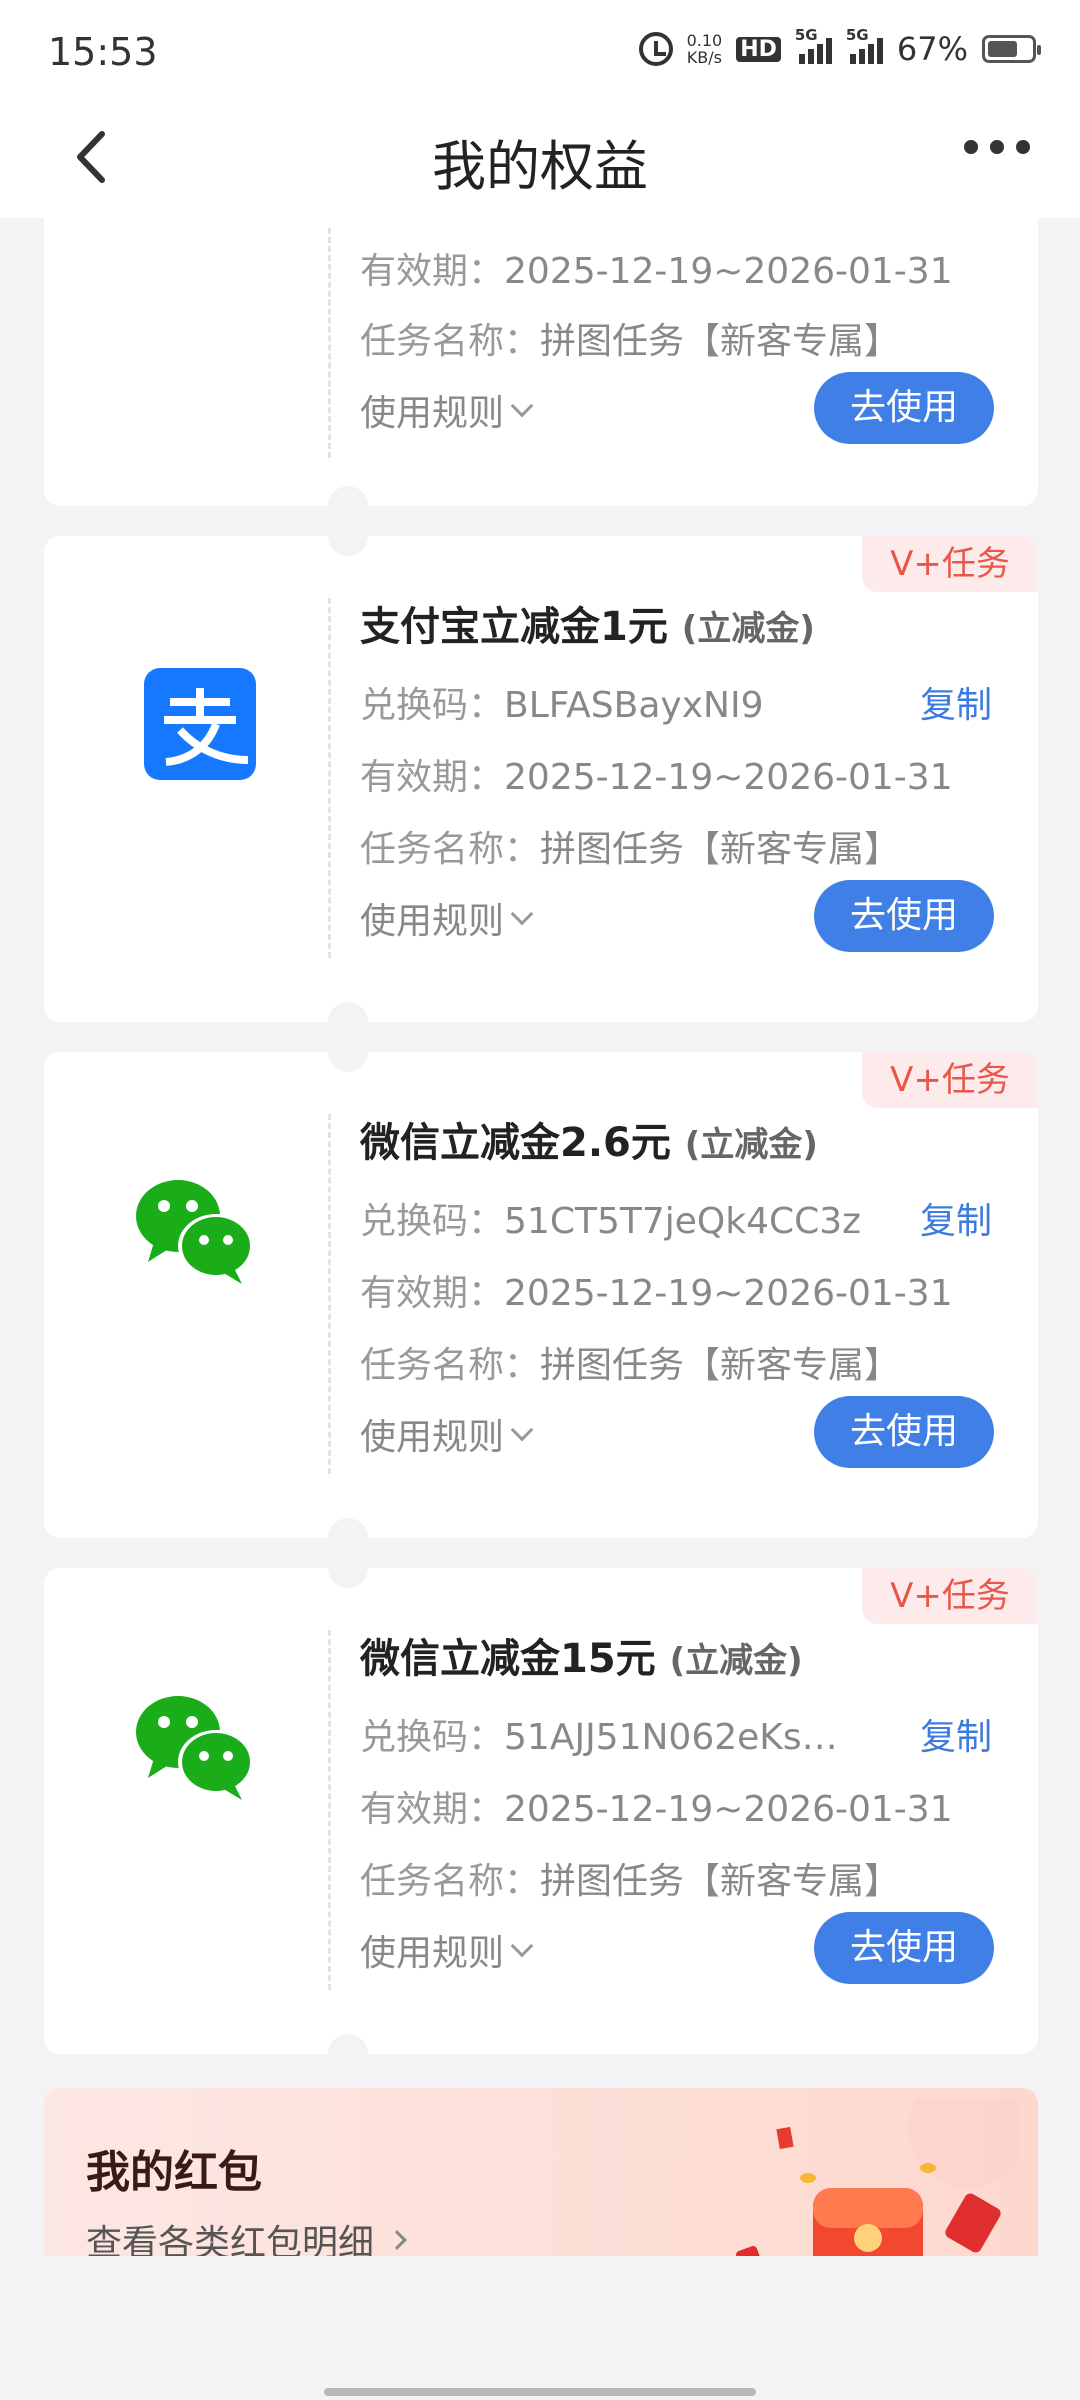 Image resolution: width=1080 pixels, height=2400 pixels. I want to click on card-title: 微信立减金2.6元 (立减金), so click(589, 1143).